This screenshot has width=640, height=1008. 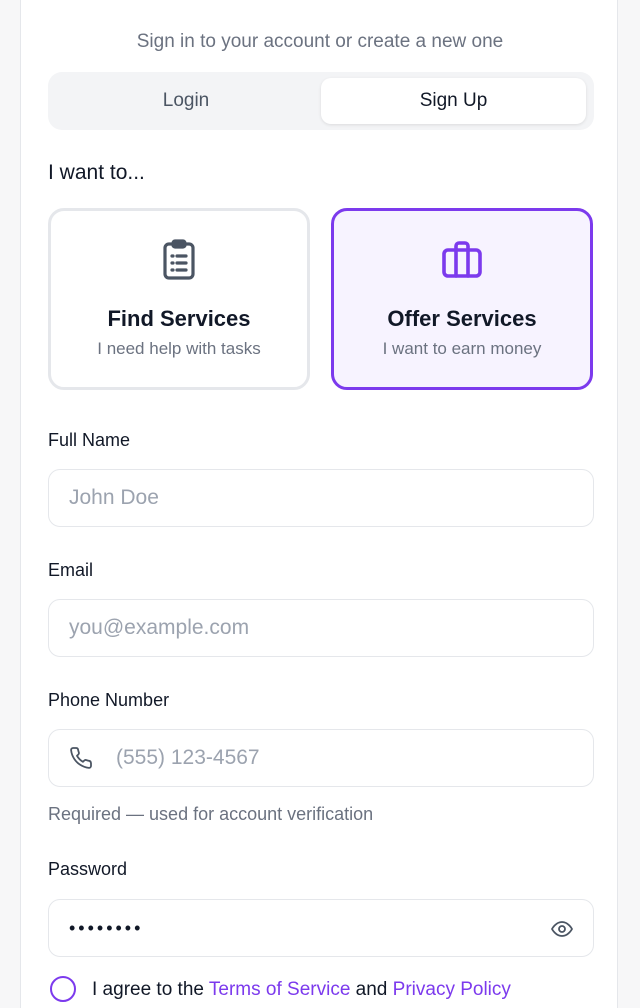 What do you see at coordinates (71, 570) in the screenshot?
I see `email-label: Email` at bounding box center [71, 570].